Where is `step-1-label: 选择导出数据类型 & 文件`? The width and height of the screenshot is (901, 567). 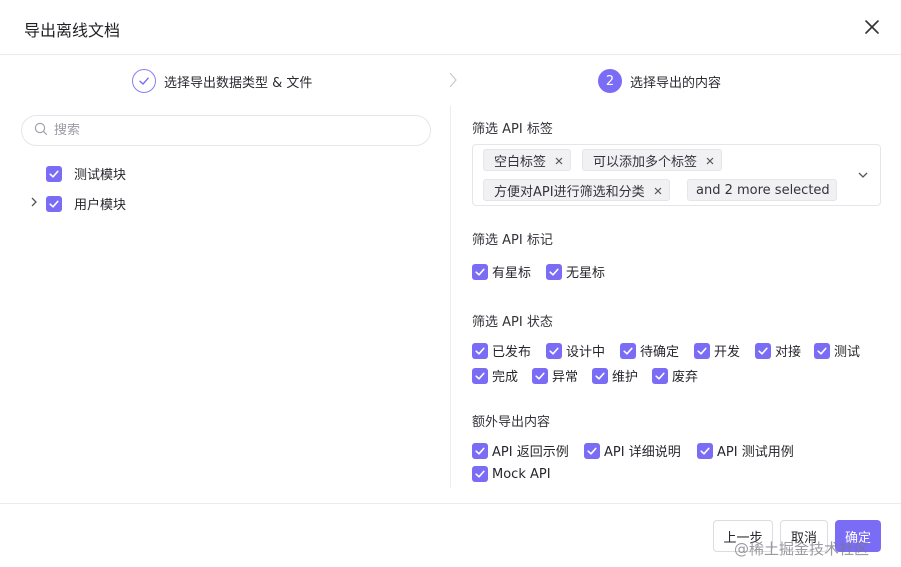 step-1-label: 选择导出数据类型 & 文件 is located at coordinates (238, 83).